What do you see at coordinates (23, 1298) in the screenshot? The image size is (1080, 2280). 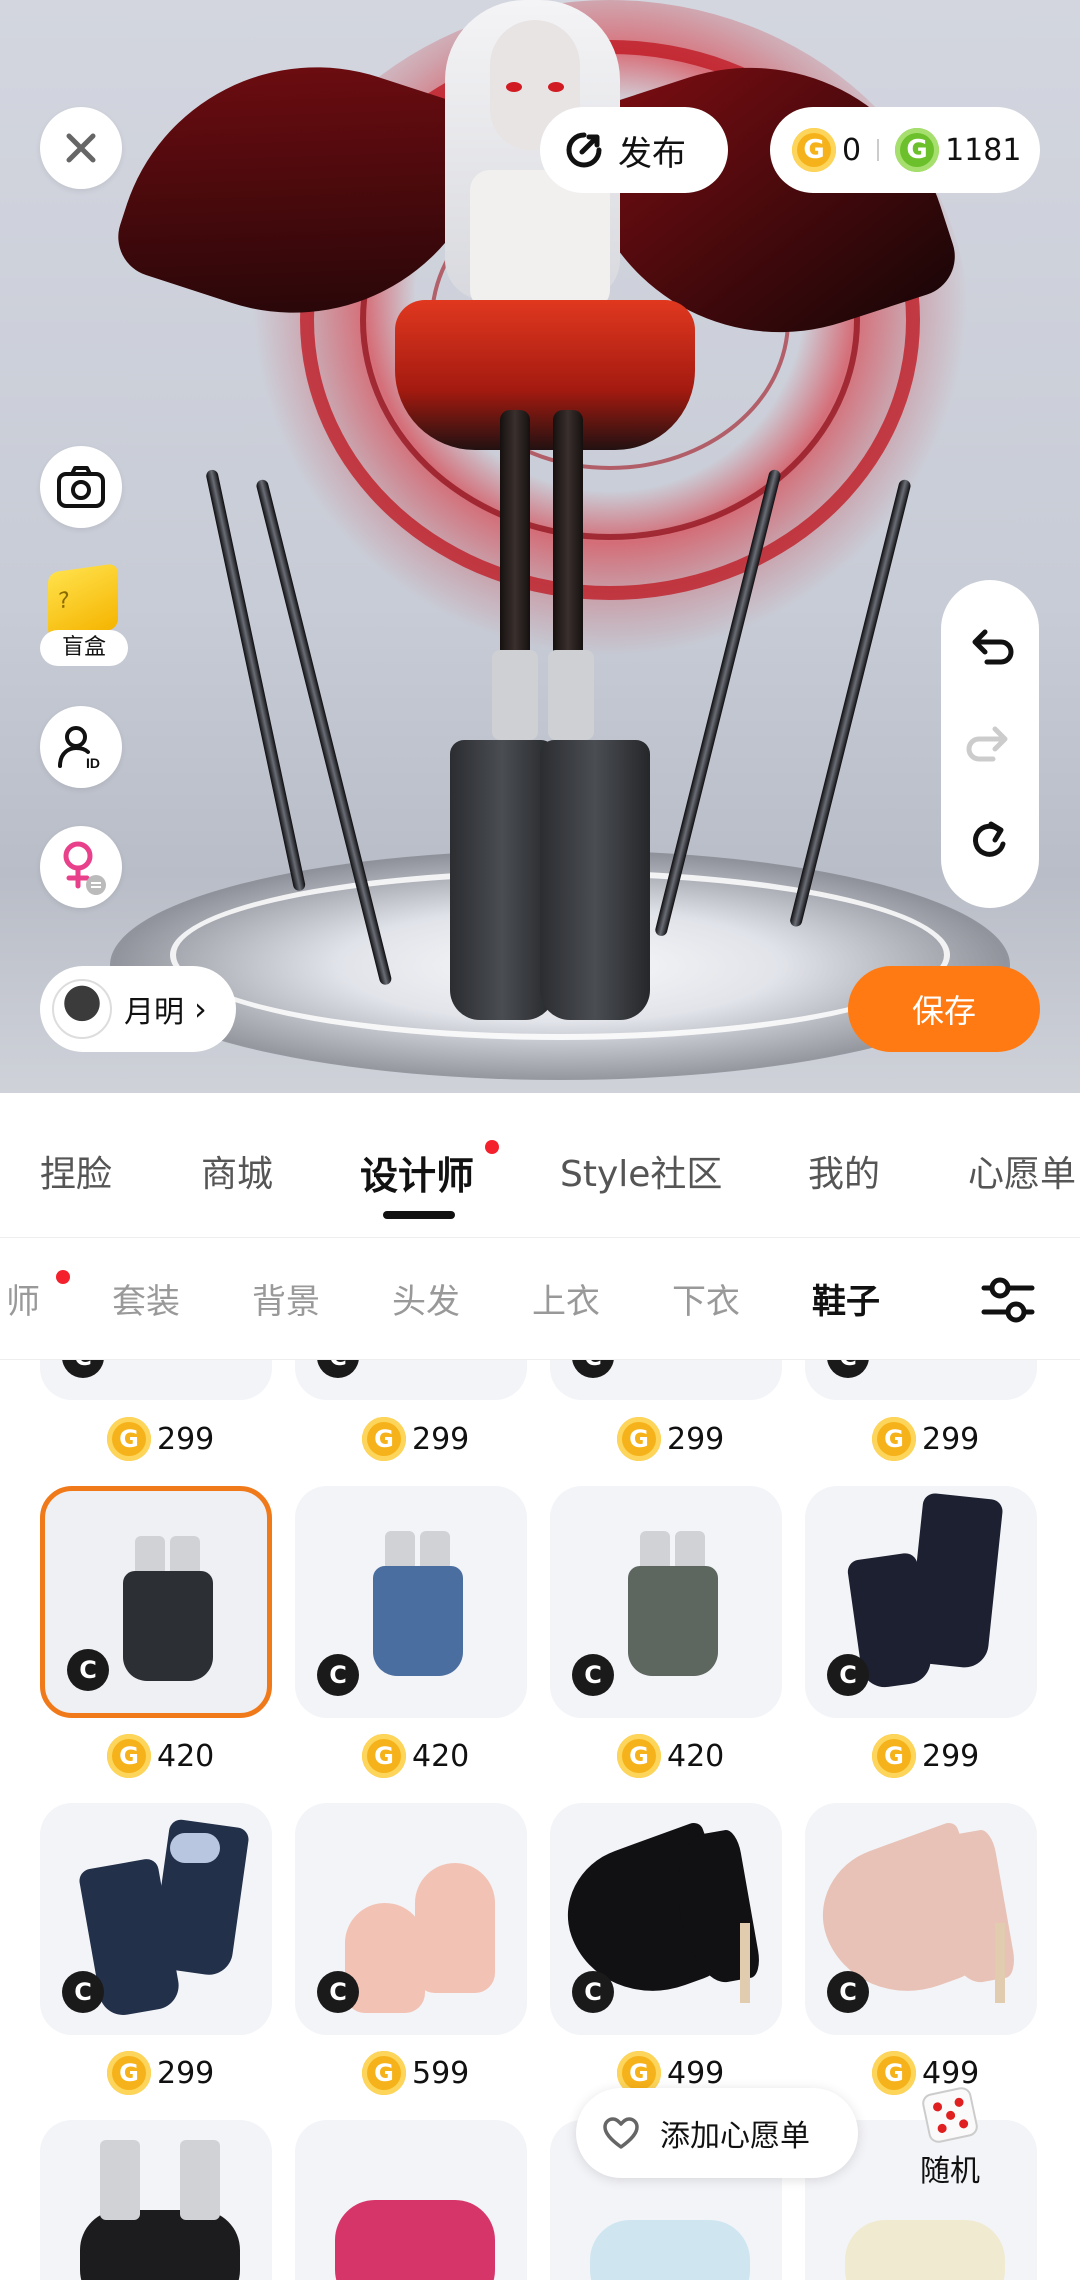 I see `tab-designer-partial: 师` at bounding box center [23, 1298].